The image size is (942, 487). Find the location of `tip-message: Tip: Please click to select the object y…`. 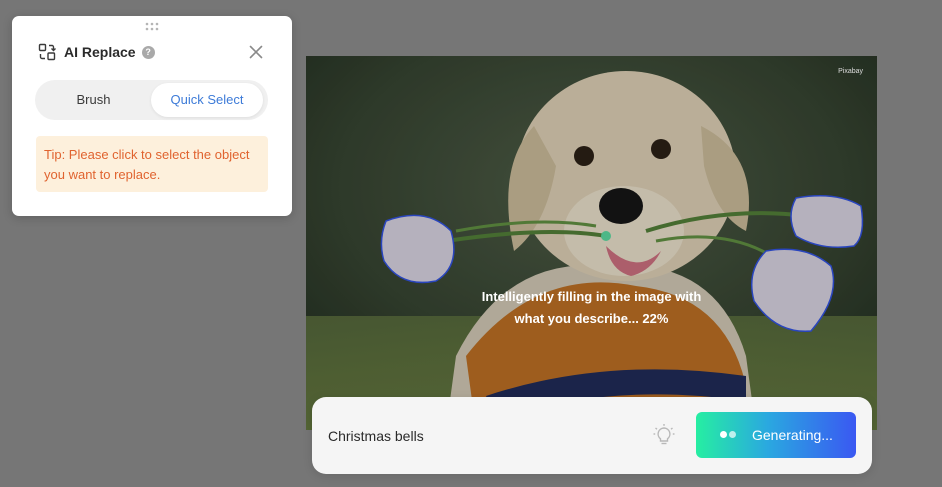

tip-message: Tip: Please click to select the object y… is located at coordinates (152, 164).